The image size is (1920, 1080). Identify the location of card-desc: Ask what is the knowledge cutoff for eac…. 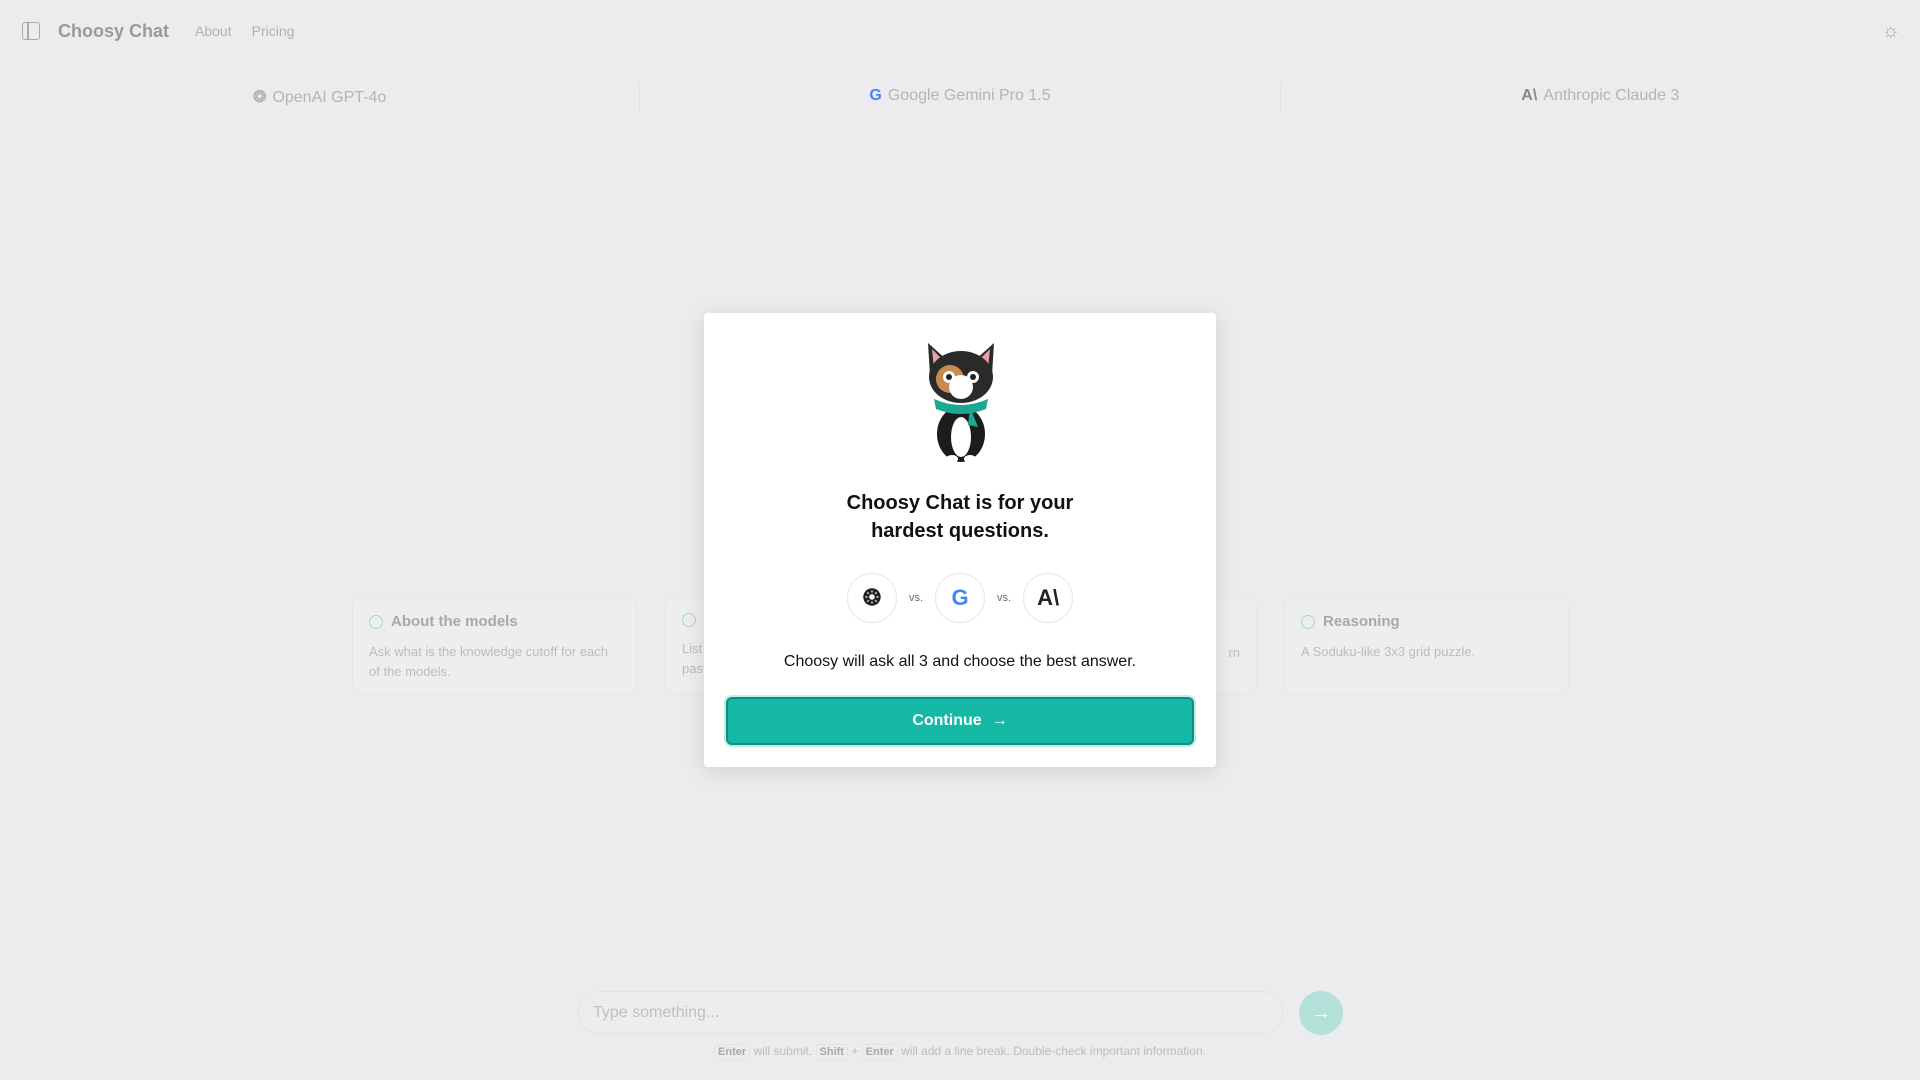
(488, 661).